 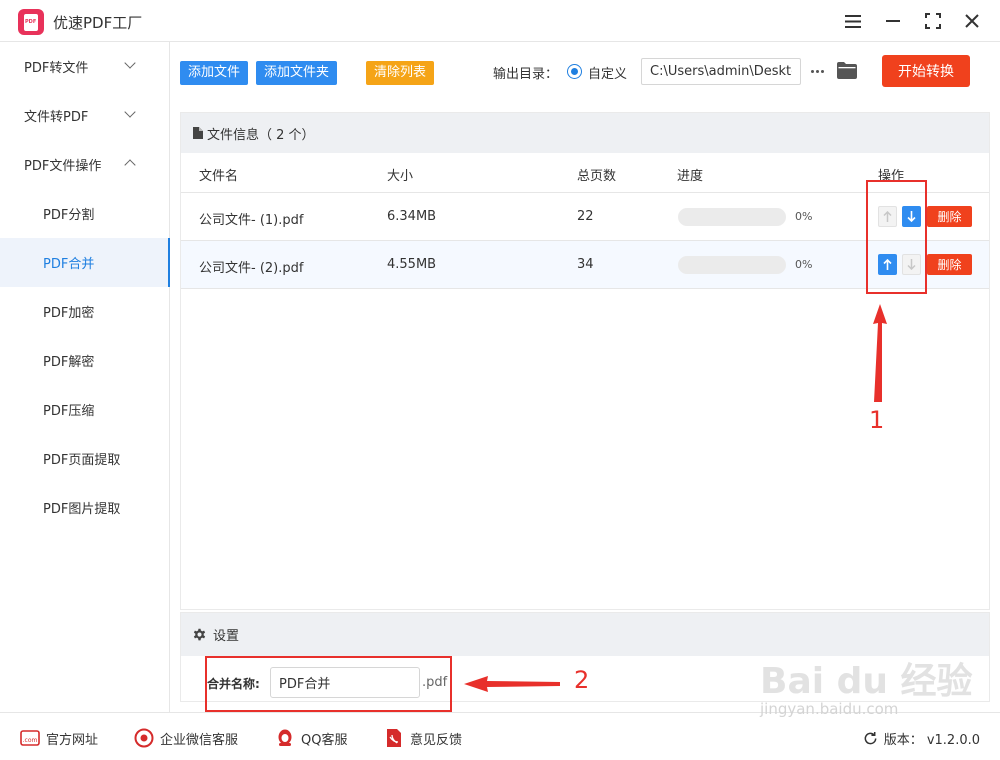 I want to click on column-header: 总页数, so click(x=597, y=176).